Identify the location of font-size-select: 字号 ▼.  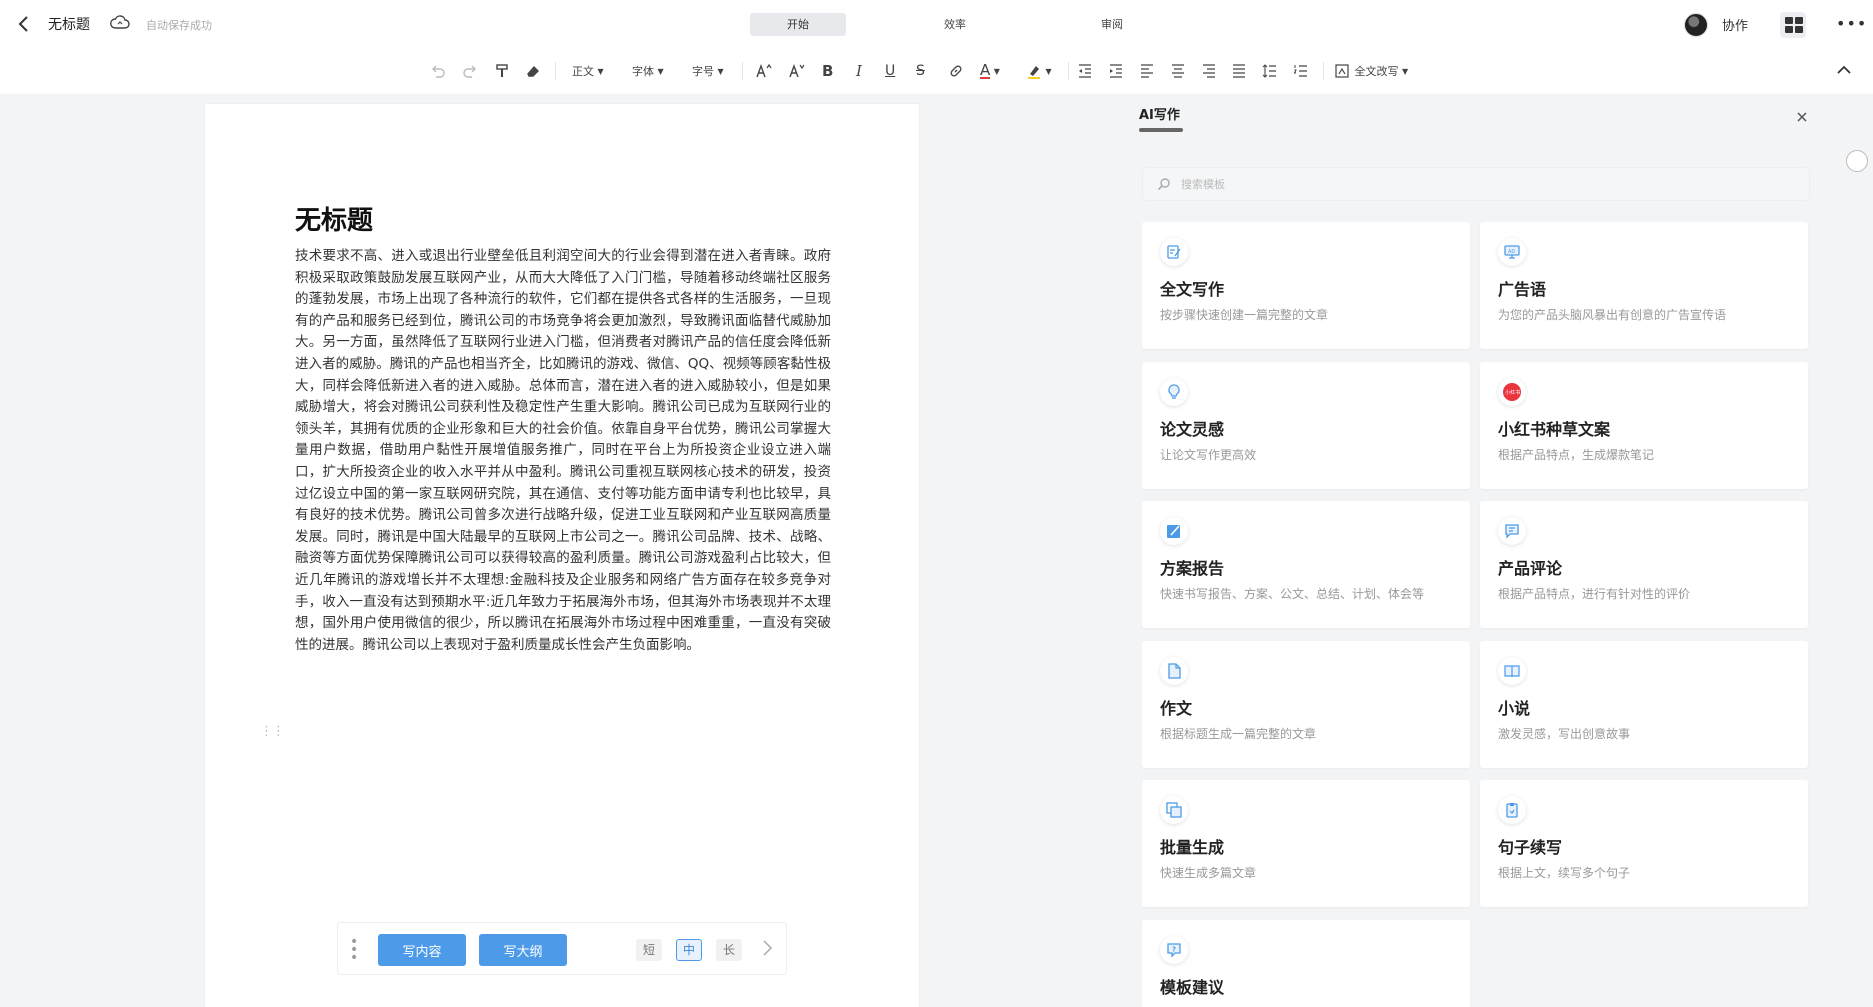
(708, 71).